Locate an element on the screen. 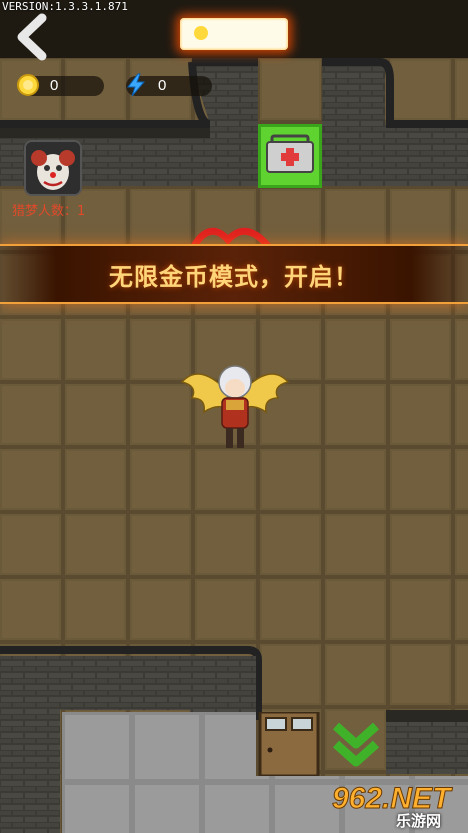 This screenshot has width=468, height=833. door is located at coordinates (289, 744).